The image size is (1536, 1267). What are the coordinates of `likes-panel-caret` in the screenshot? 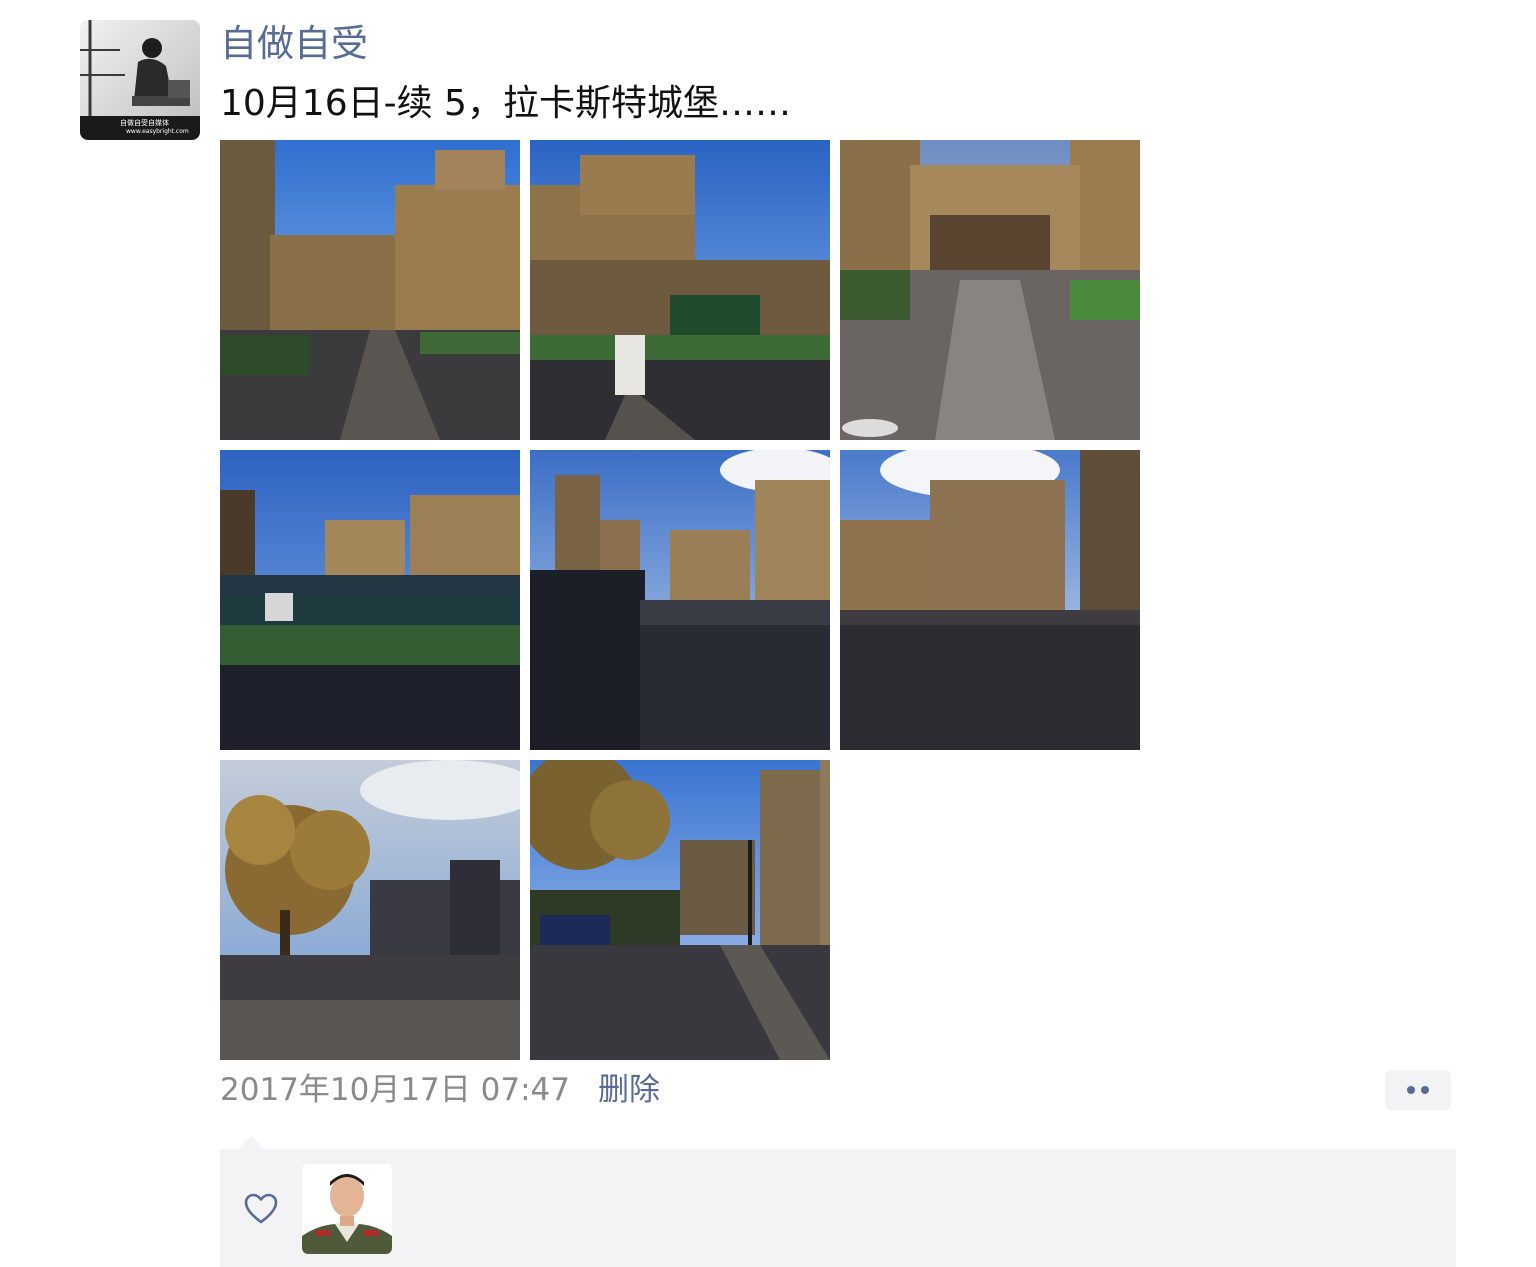 It's located at (251, 1142).